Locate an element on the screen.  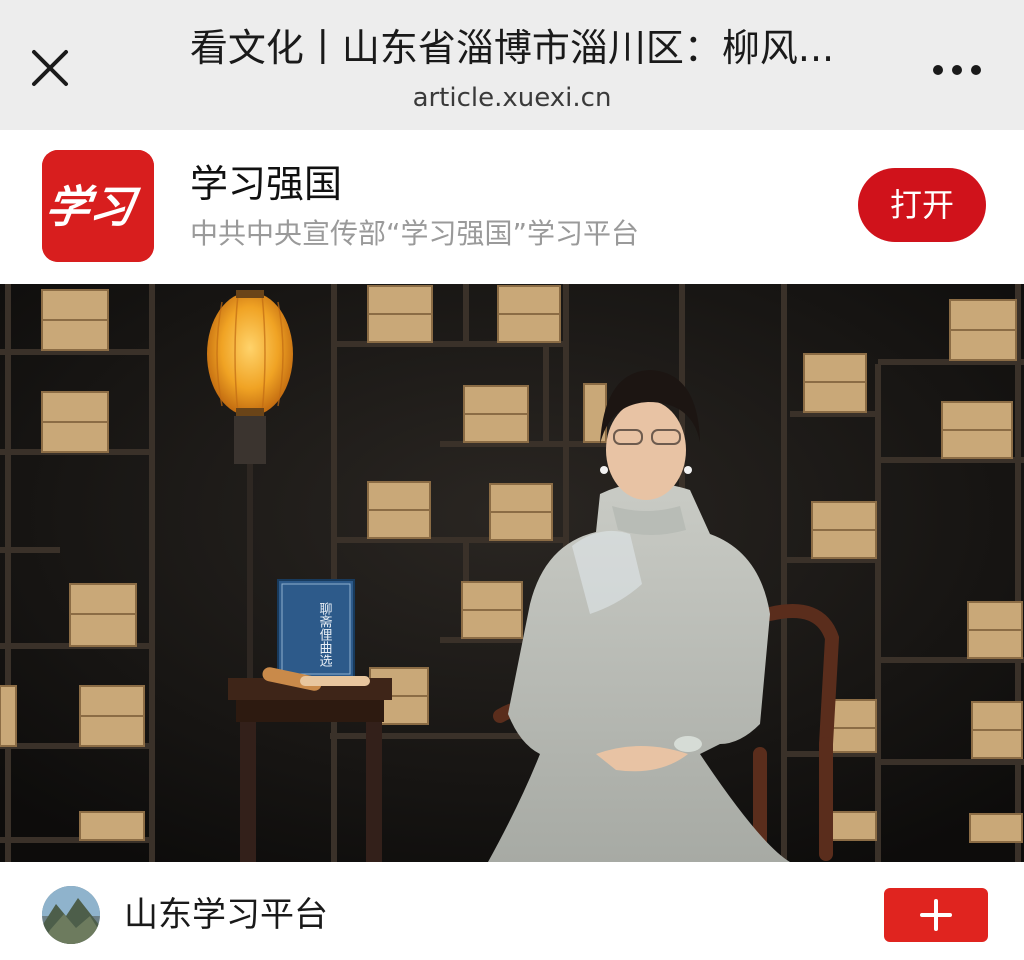
xuexi-logo-icon: 学习 is located at coordinates (98, 206).